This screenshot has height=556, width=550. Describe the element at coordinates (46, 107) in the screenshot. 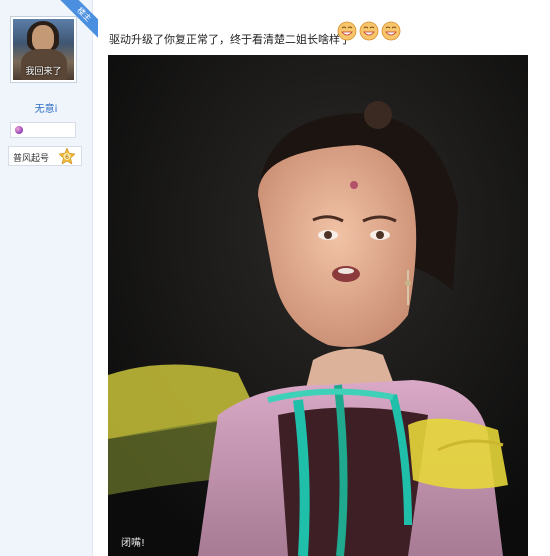

I see `author-username: 无意i` at that location.